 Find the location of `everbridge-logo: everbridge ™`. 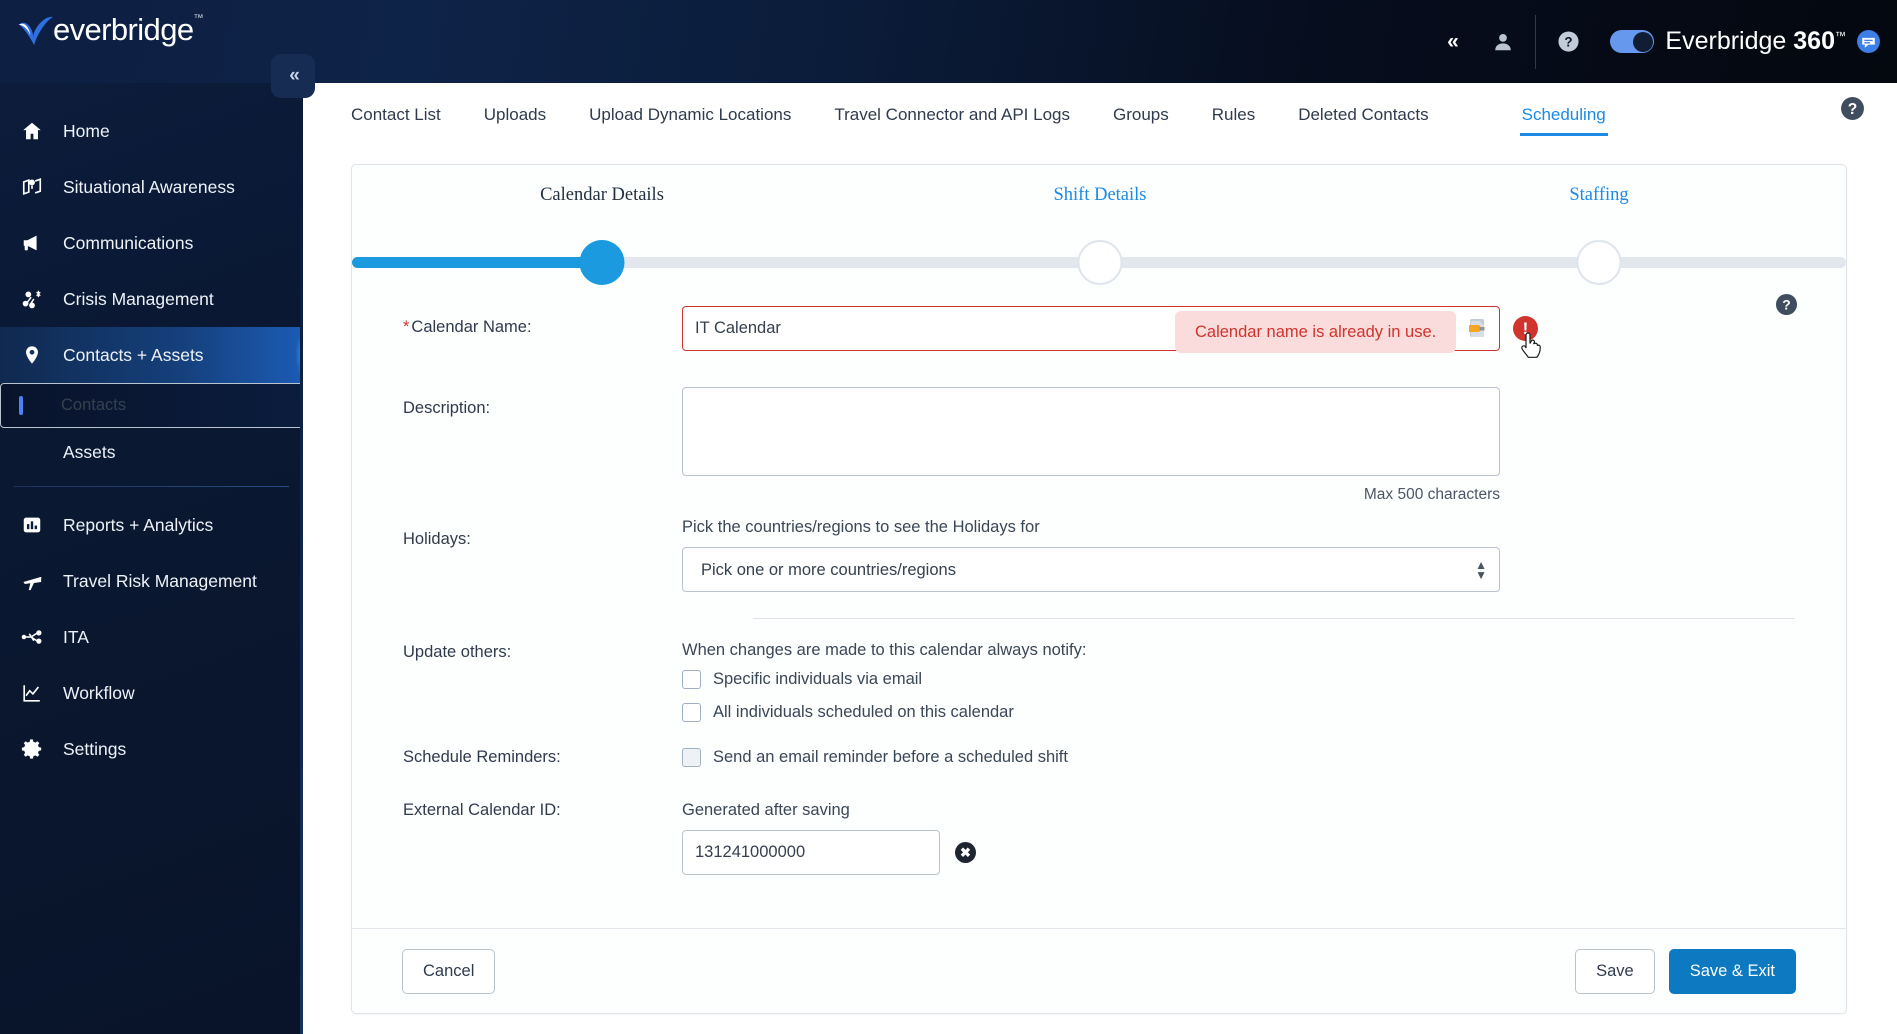

everbridge-logo: everbridge ™ is located at coordinates (110, 30).